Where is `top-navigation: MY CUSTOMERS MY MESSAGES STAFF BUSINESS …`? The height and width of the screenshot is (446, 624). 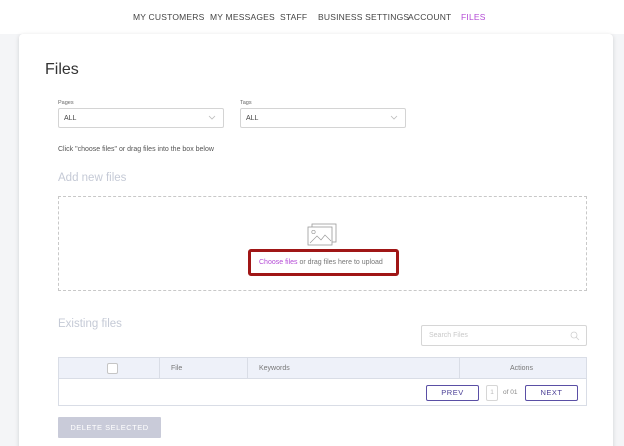 top-navigation: MY CUSTOMERS MY MESSAGES STAFF BUSINESS … is located at coordinates (312, 17).